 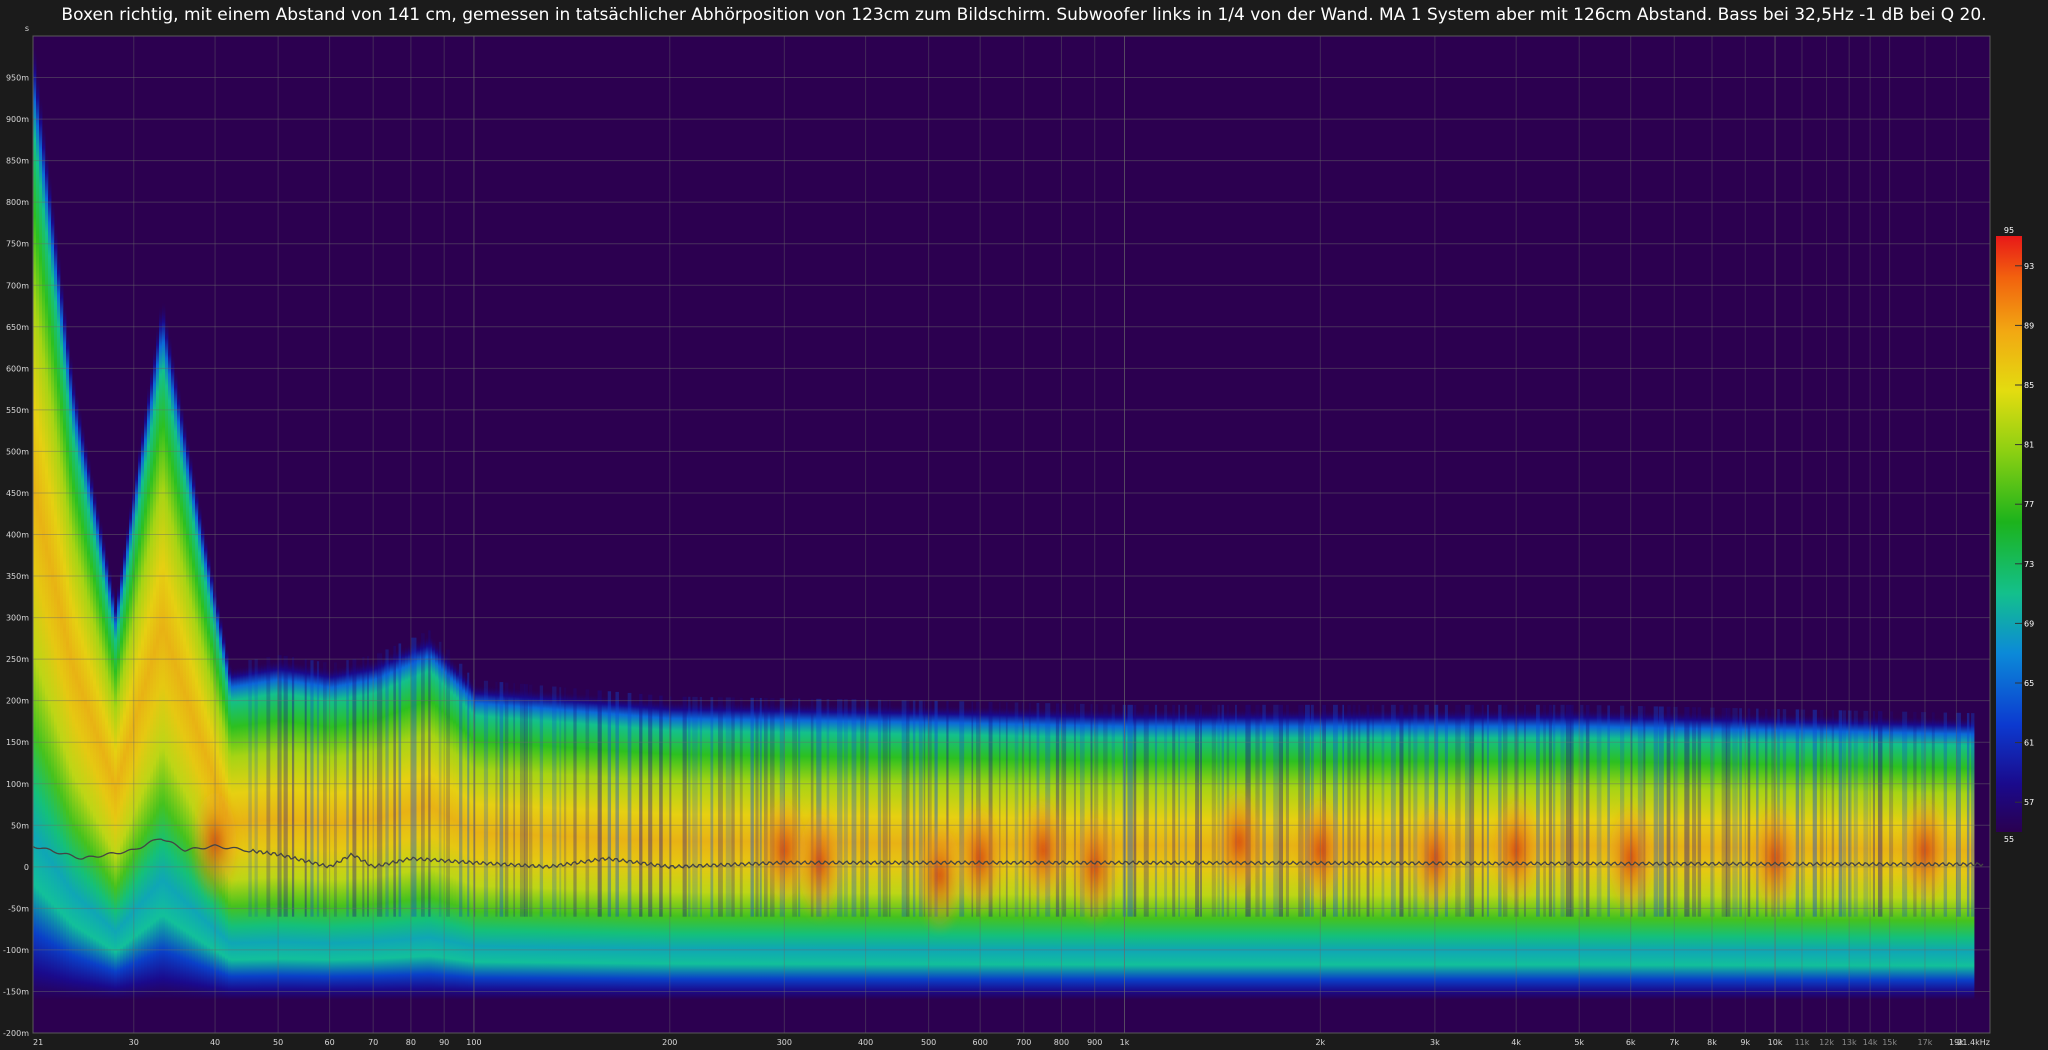 What do you see at coordinates (2029, 683) in the screenshot?
I see `colorbar-tick-label: 65` at bounding box center [2029, 683].